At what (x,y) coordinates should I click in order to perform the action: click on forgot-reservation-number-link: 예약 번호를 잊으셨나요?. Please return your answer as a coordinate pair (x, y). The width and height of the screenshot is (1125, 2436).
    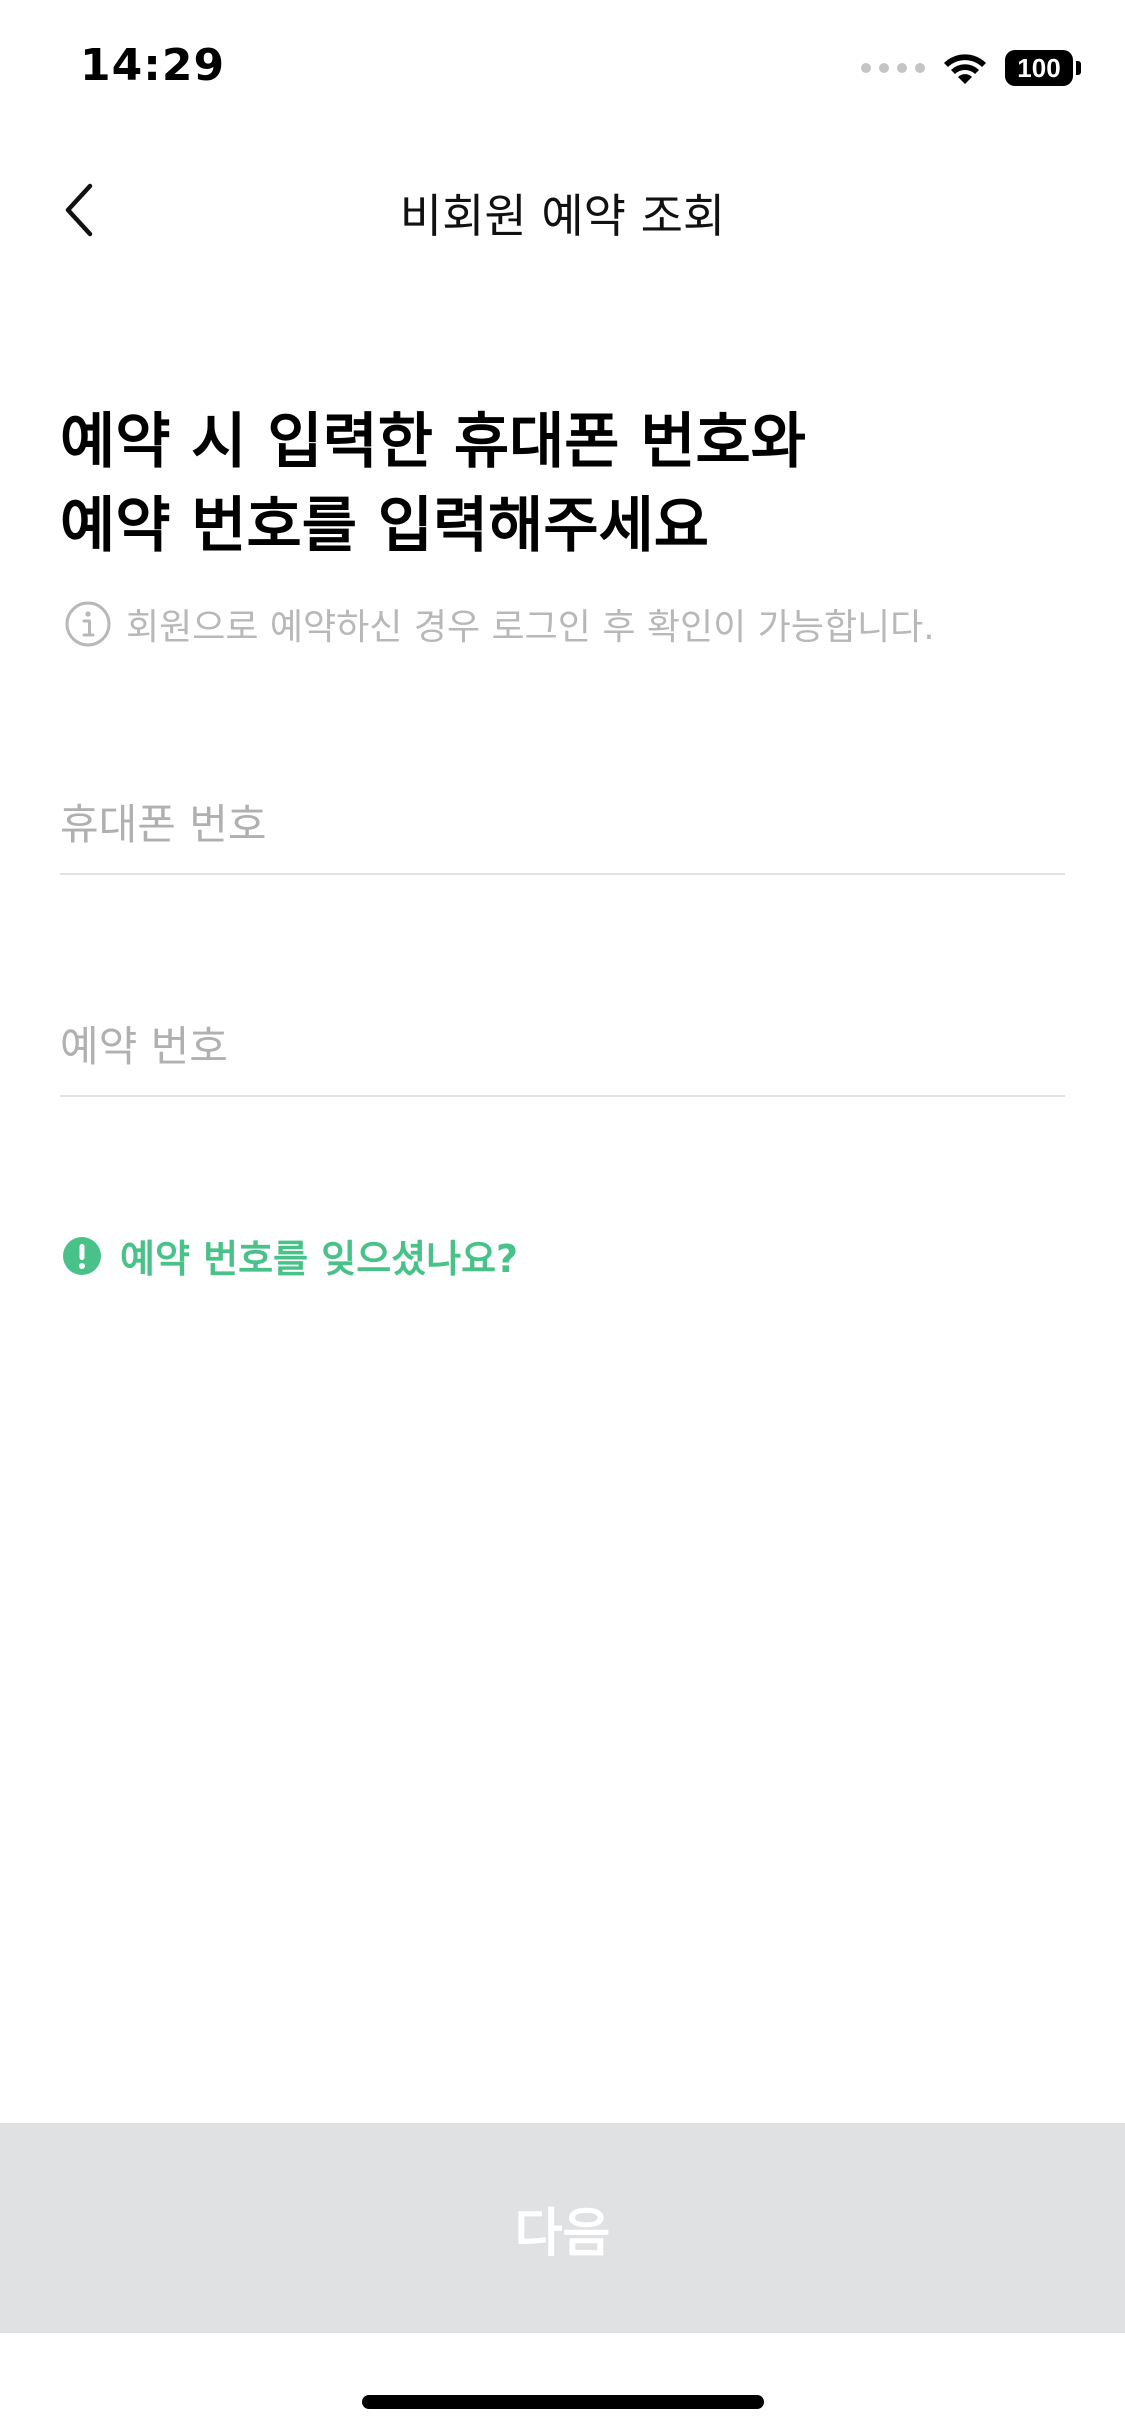
    Looking at the image, I should click on (290, 1255).